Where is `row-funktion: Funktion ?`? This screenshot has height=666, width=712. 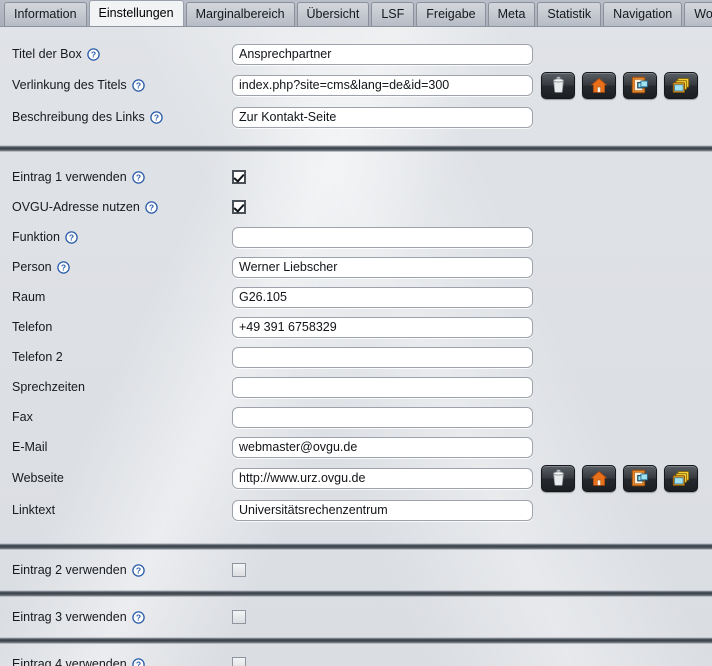
row-funktion: Funktion ? is located at coordinates (356, 237).